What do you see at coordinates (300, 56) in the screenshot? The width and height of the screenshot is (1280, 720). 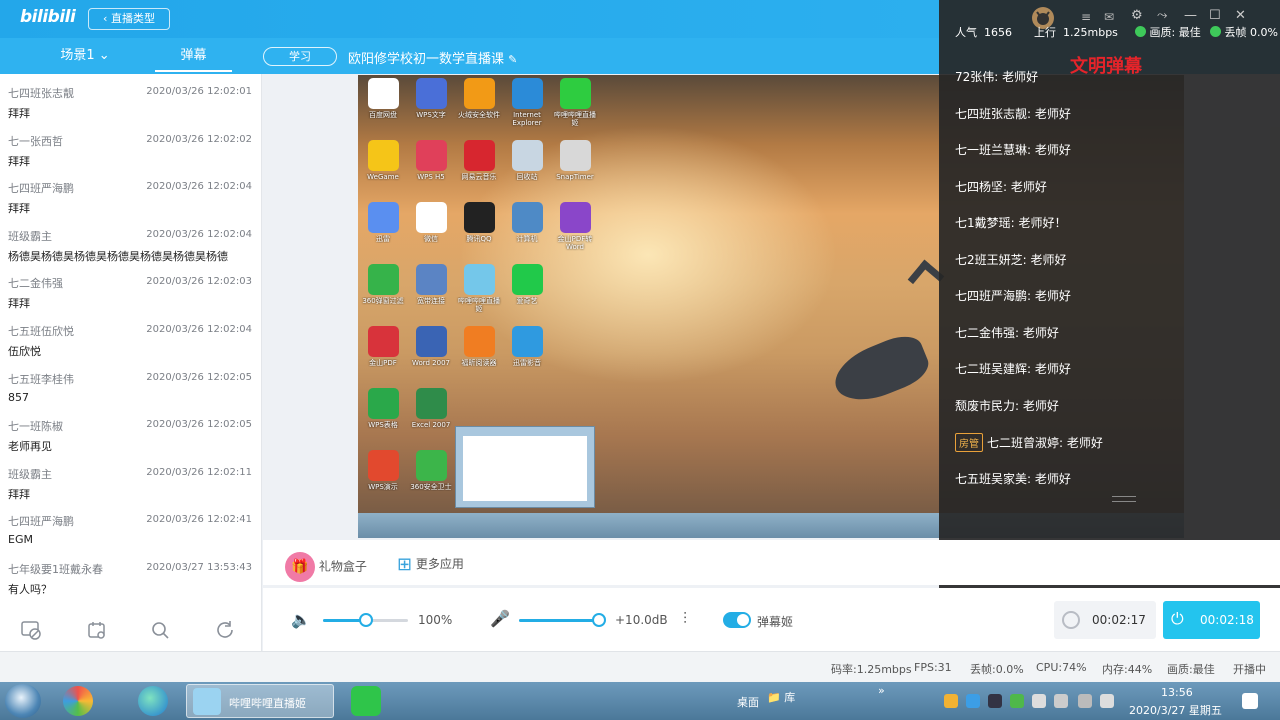 I see `category-tag: 学习` at bounding box center [300, 56].